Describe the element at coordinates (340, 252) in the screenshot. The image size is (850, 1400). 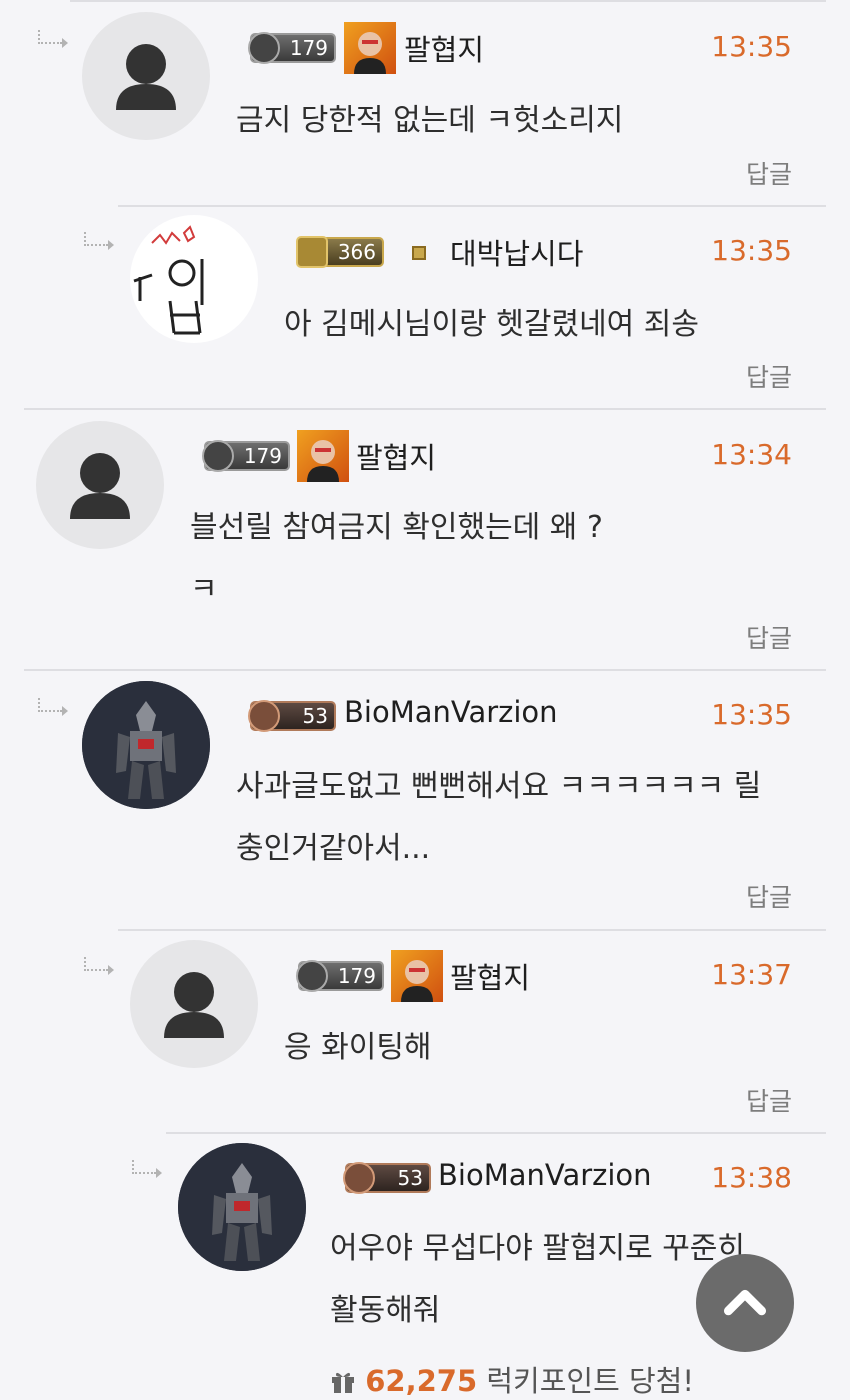
I see `level-badge: 366` at that location.